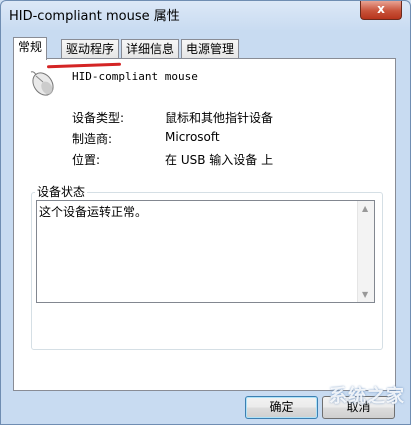 The width and height of the screenshot is (411, 425). Describe the element at coordinates (94, 16) in the screenshot. I see `window-title: HID-compliant mouse 属性` at that location.